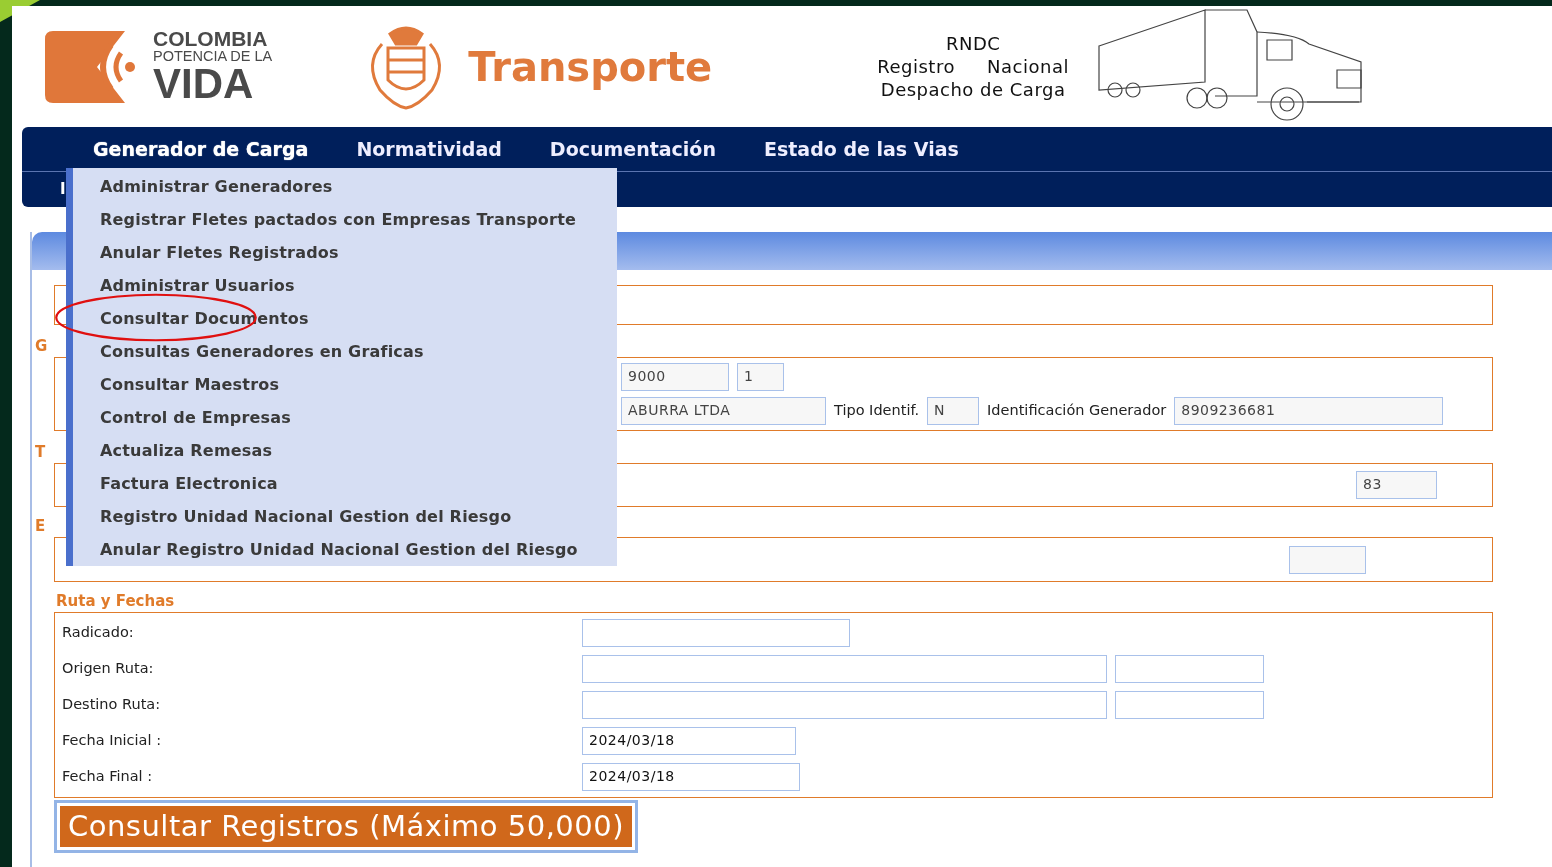 This screenshot has width=1552, height=867. Describe the element at coordinates (1396, 485) in the screenshot. I see `input-field: 83` at that location.